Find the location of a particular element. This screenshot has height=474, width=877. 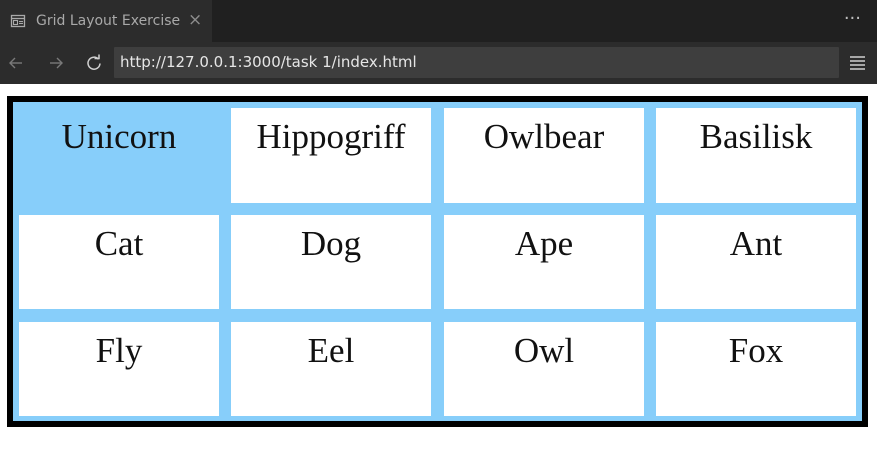

grid-cell-label: Hippogriff is located at coordinates (331, 136).